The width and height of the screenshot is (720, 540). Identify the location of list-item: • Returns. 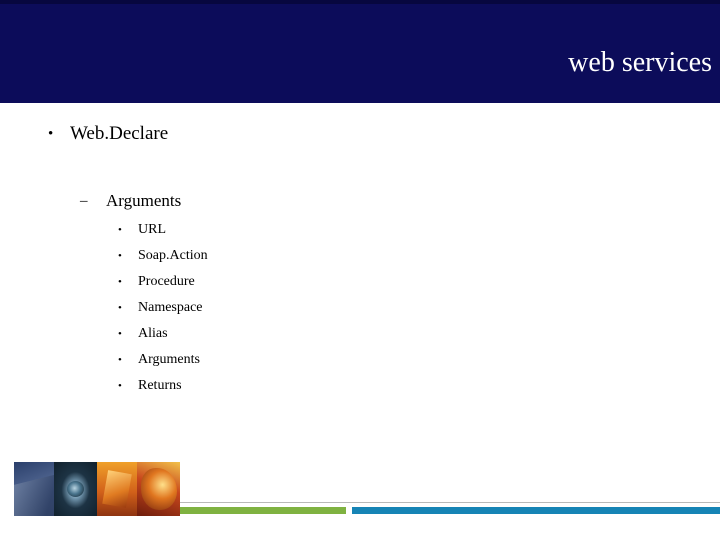
(163, 386).